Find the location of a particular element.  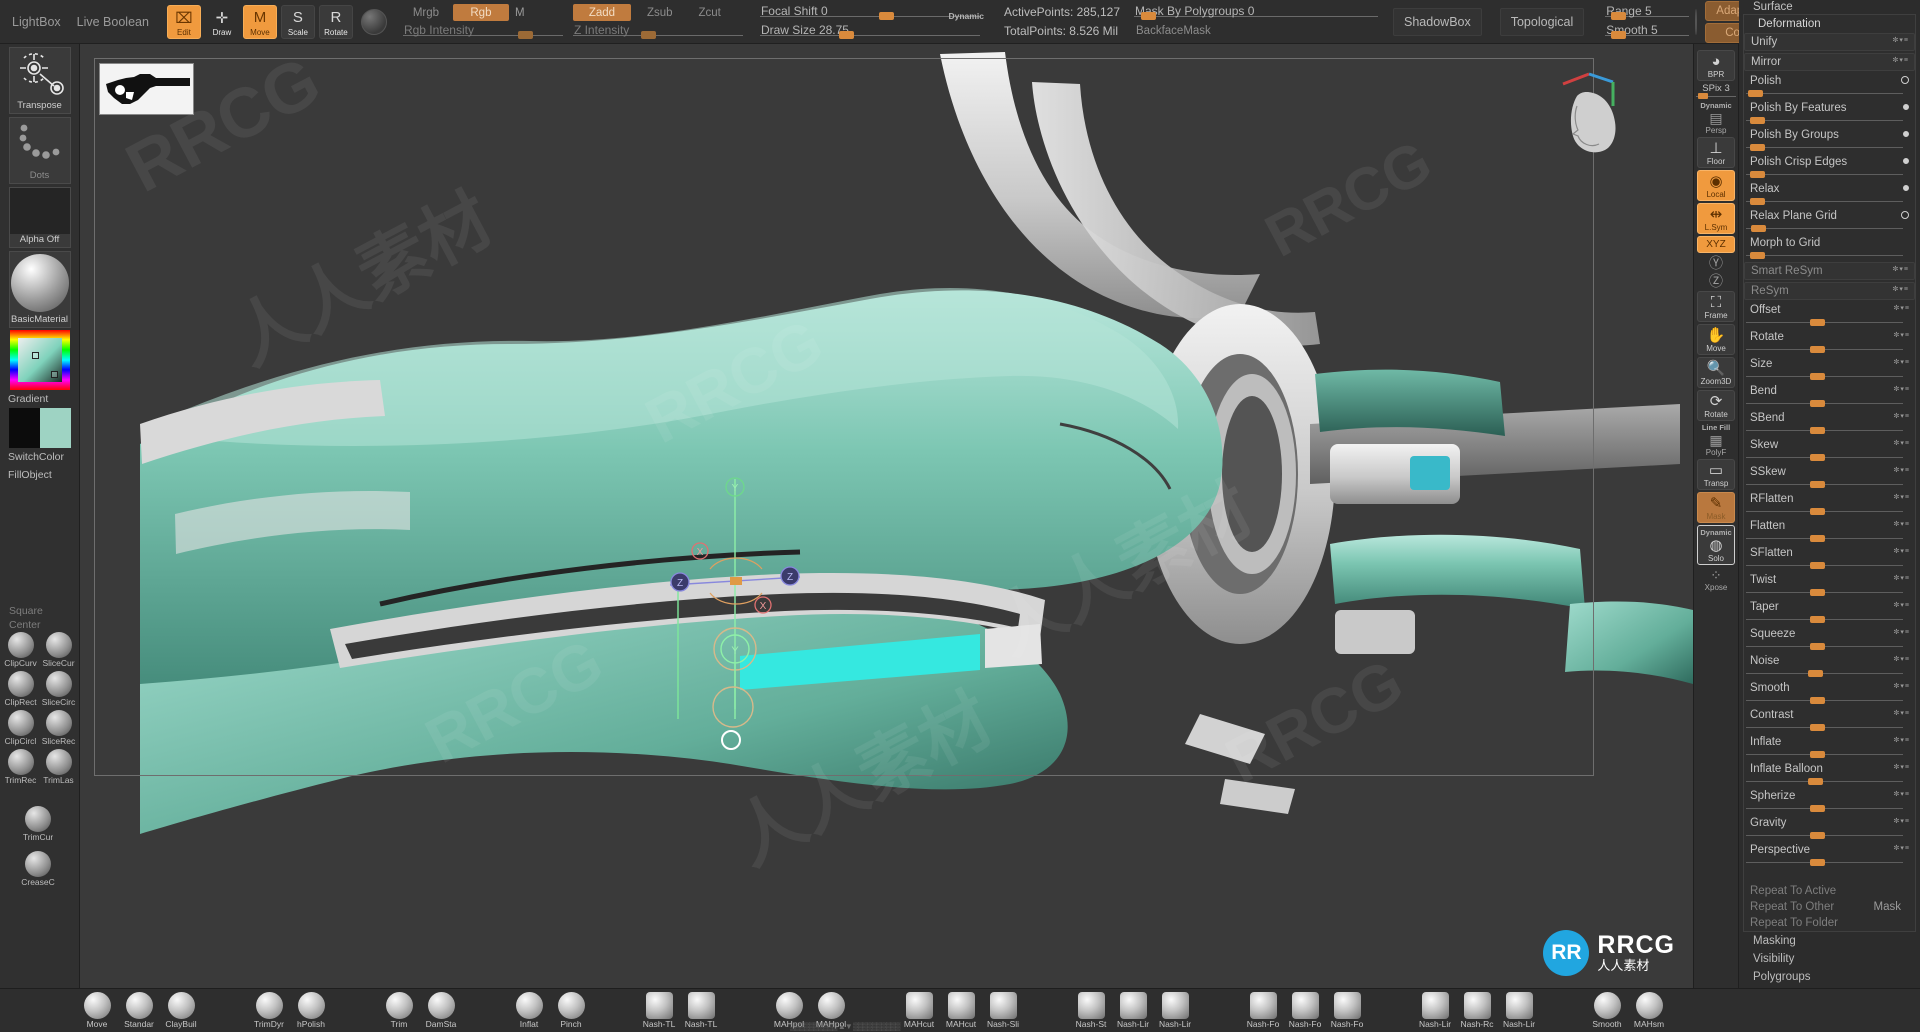

scale-mode-button: S Scale is located at coordinates (297, 22).